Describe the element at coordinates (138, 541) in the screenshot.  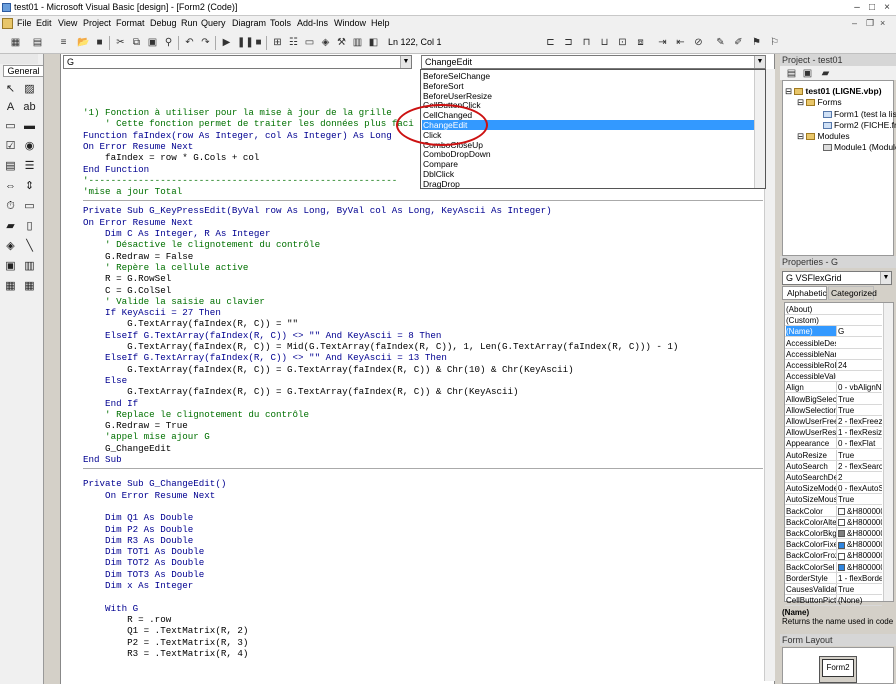
I see `code-line: Dim R3 As Double` at that location.